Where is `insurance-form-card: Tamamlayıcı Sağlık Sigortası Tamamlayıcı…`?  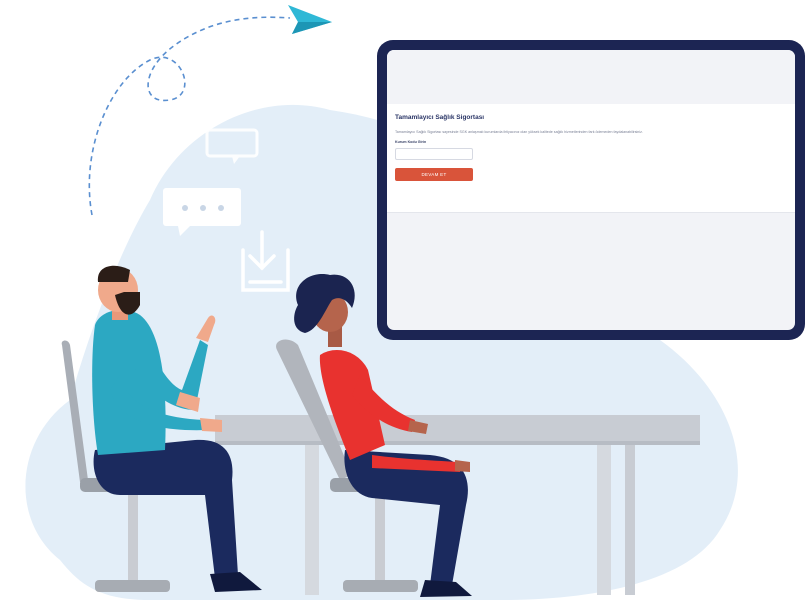
insurance-form-card: Tamamlayıcı Sağlık Sigortası Tamamlayıcı… is located at coordinates (591, 158).